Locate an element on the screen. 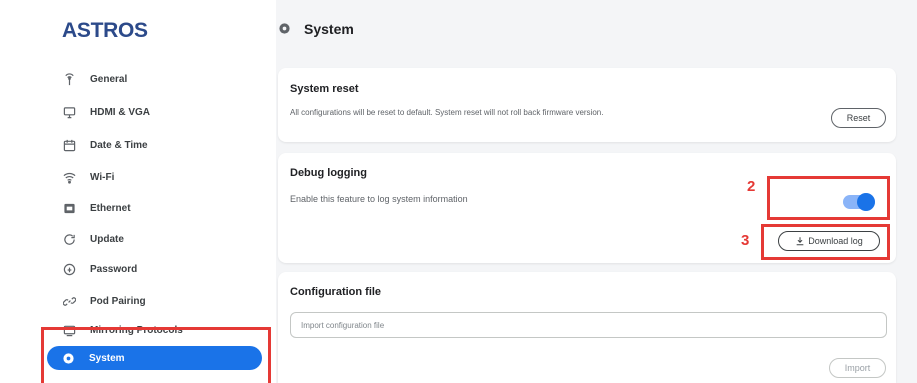  sidebar-item-general: General is located at coordinates (162, 79).